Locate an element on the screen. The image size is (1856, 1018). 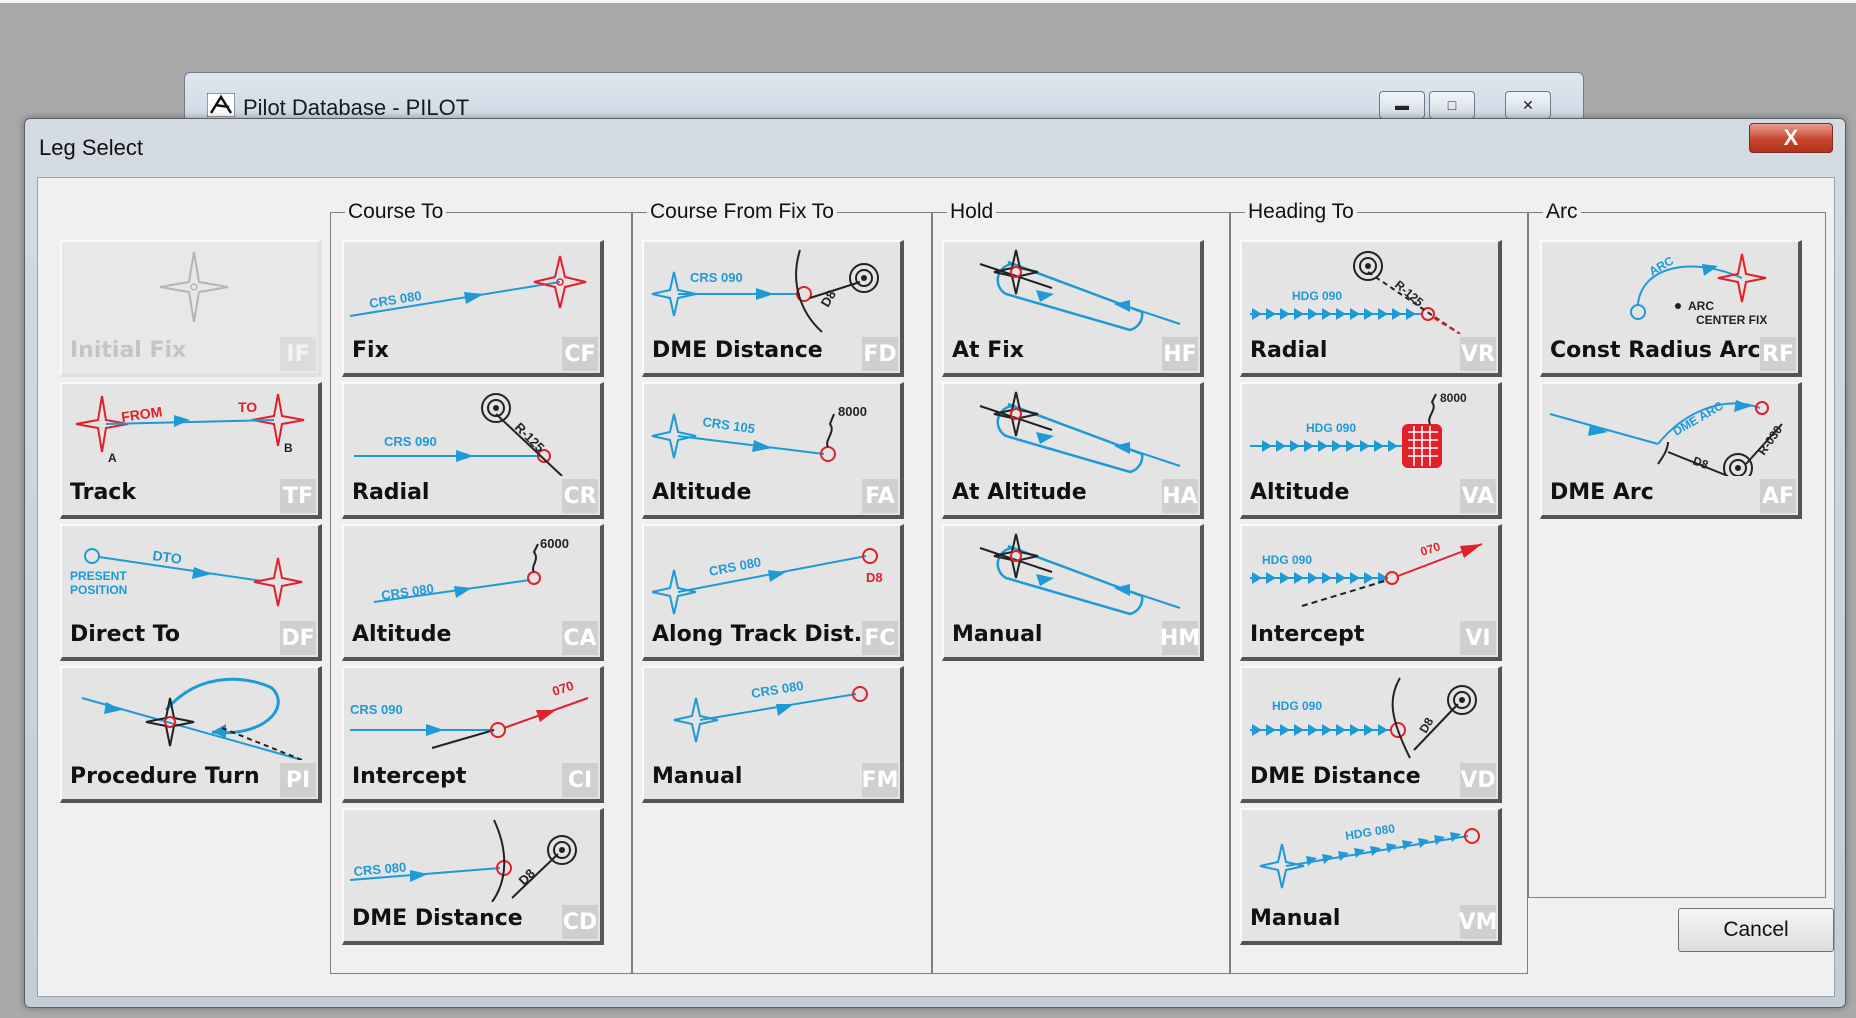
close-button: ✕ is located at coordinates (1528, 105).